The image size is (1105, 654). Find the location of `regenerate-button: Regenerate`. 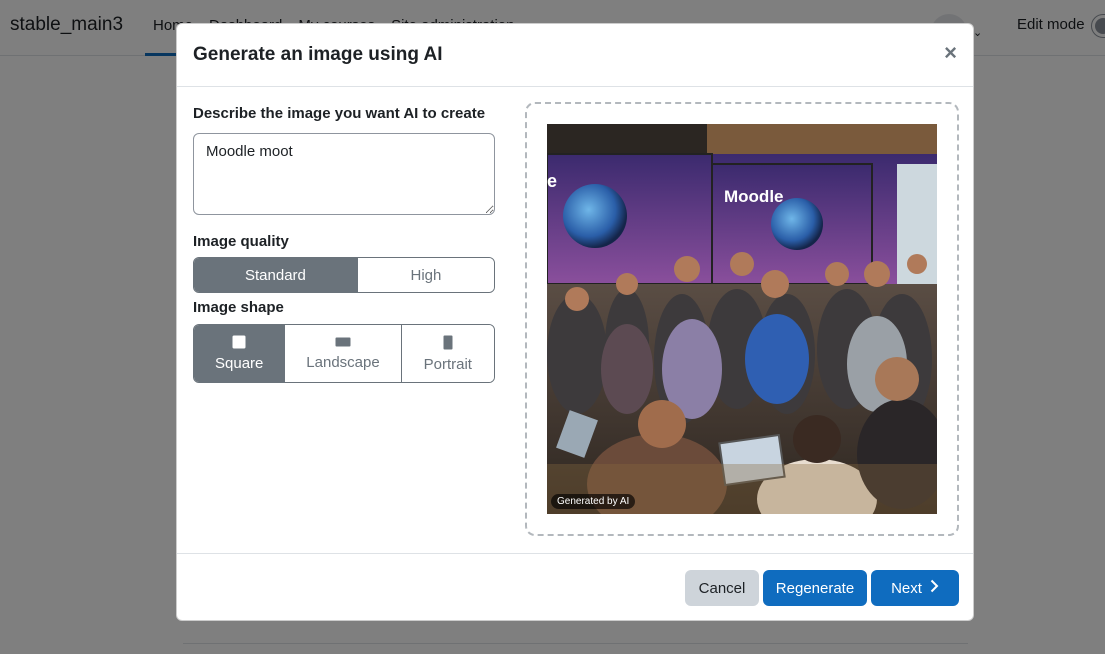

regenerate-button: Regenerate is located at coordinates (815, 588).